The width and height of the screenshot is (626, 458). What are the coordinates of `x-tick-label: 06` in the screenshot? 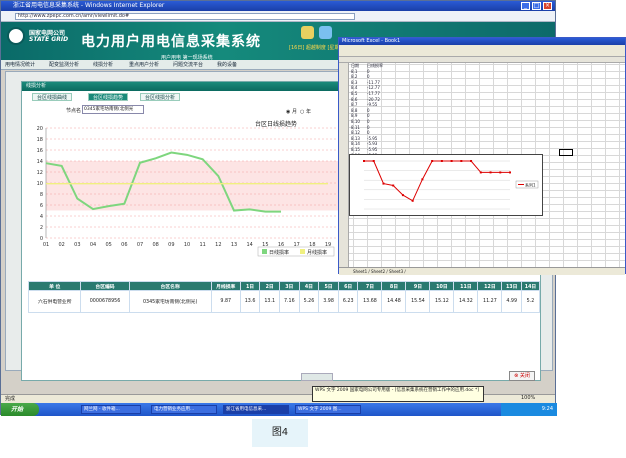 It's located at (124, 245).